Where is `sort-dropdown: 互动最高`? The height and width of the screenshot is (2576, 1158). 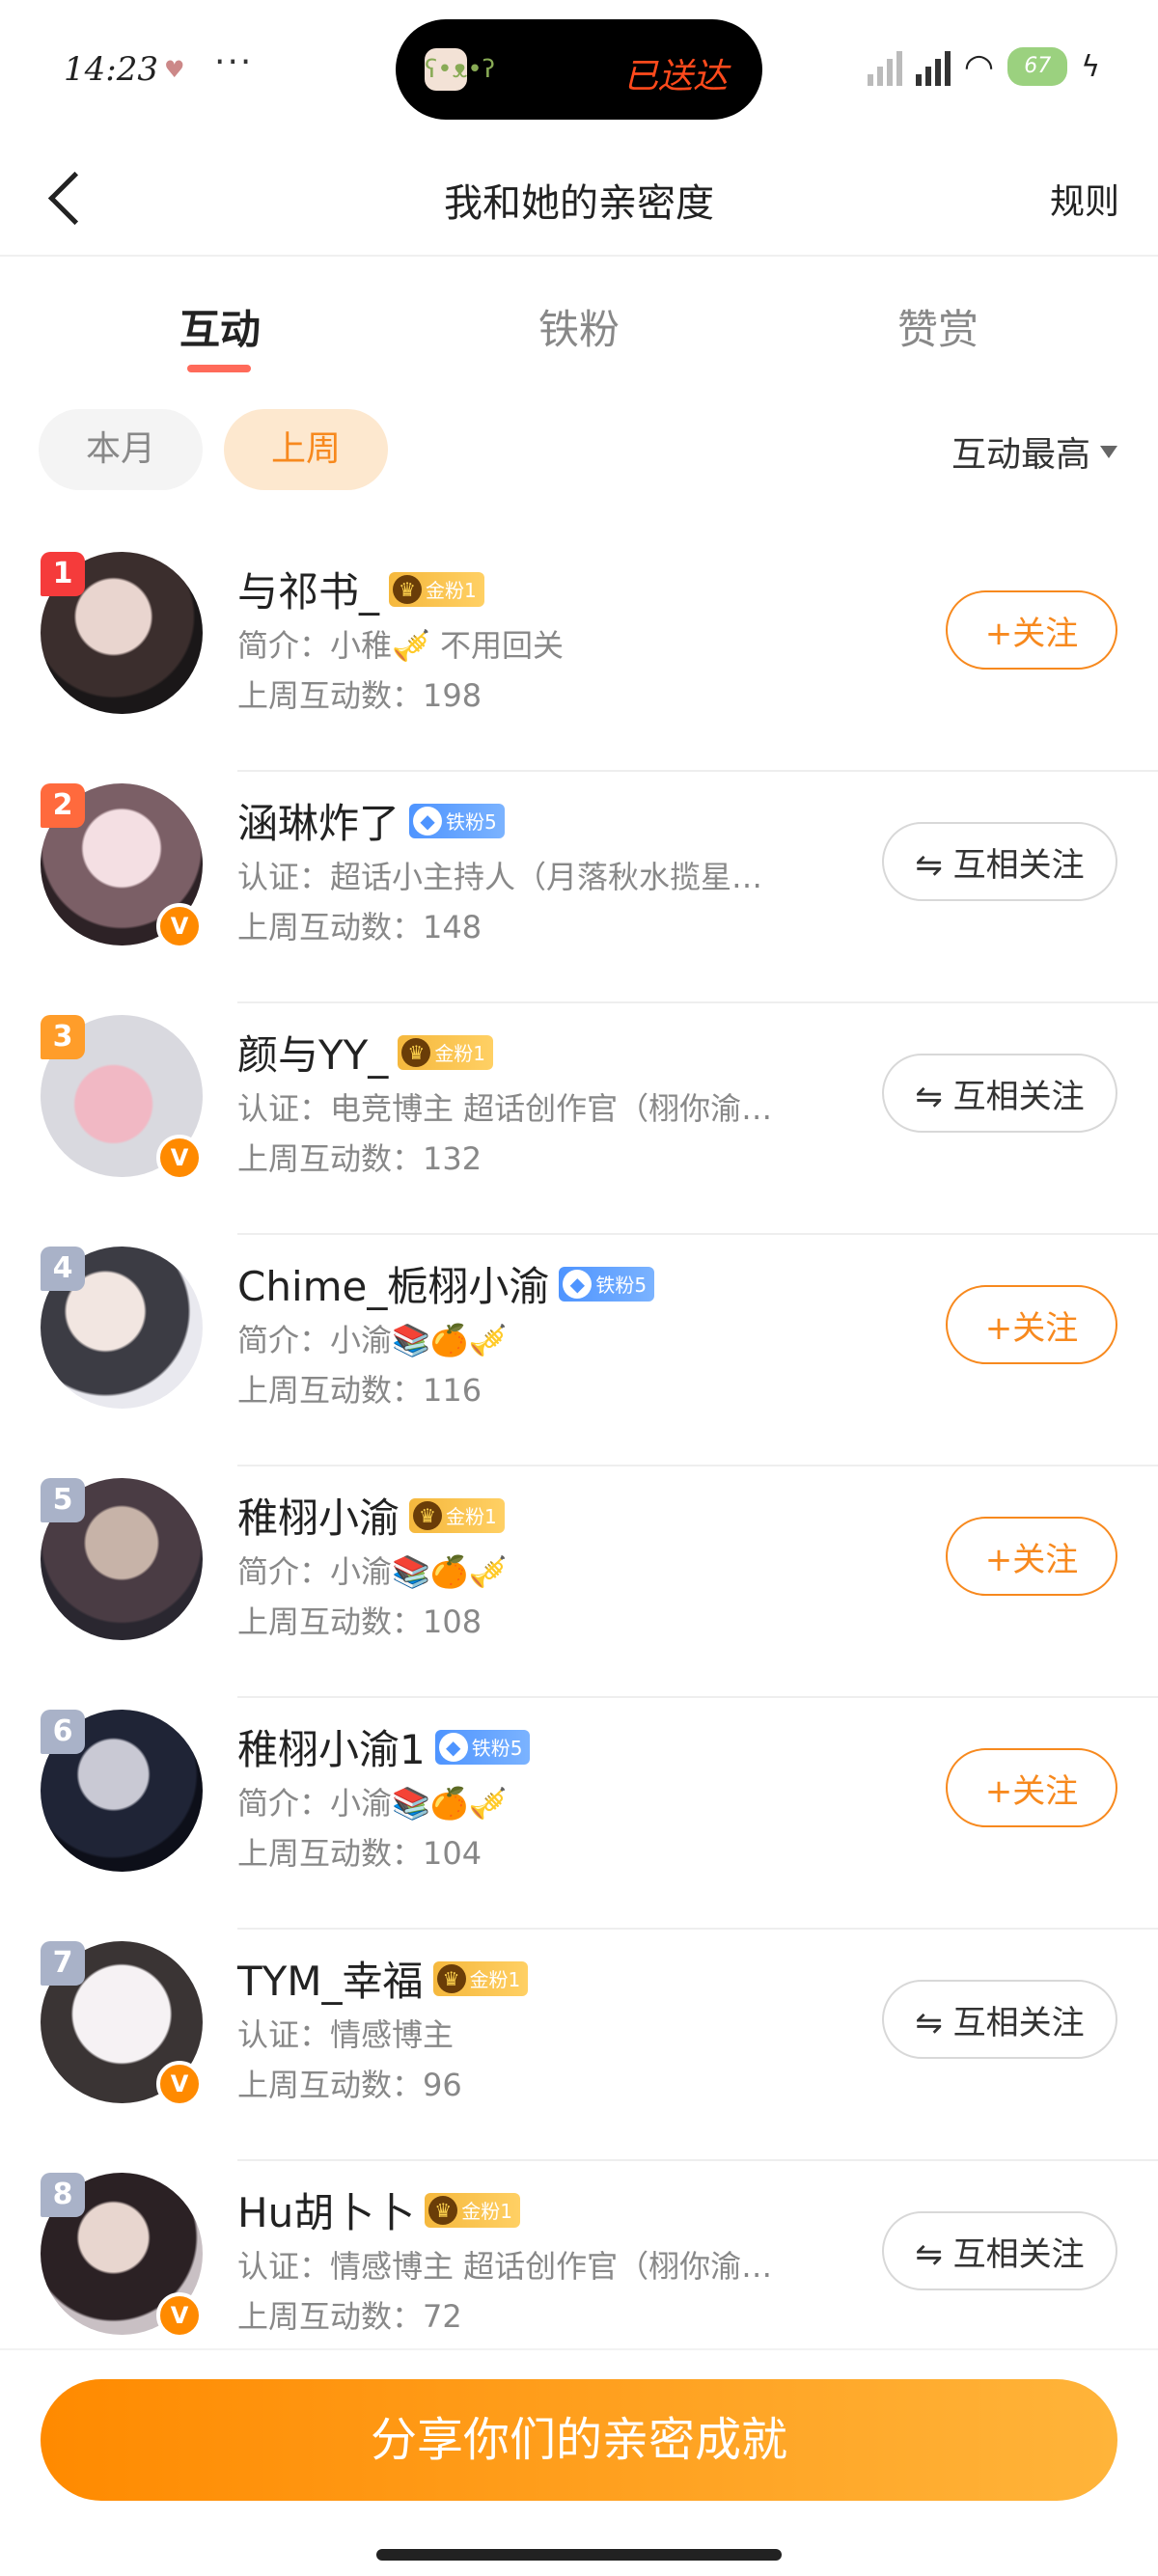 sort-dropdown: 互动最高 is located at coordinates (1034, 452).